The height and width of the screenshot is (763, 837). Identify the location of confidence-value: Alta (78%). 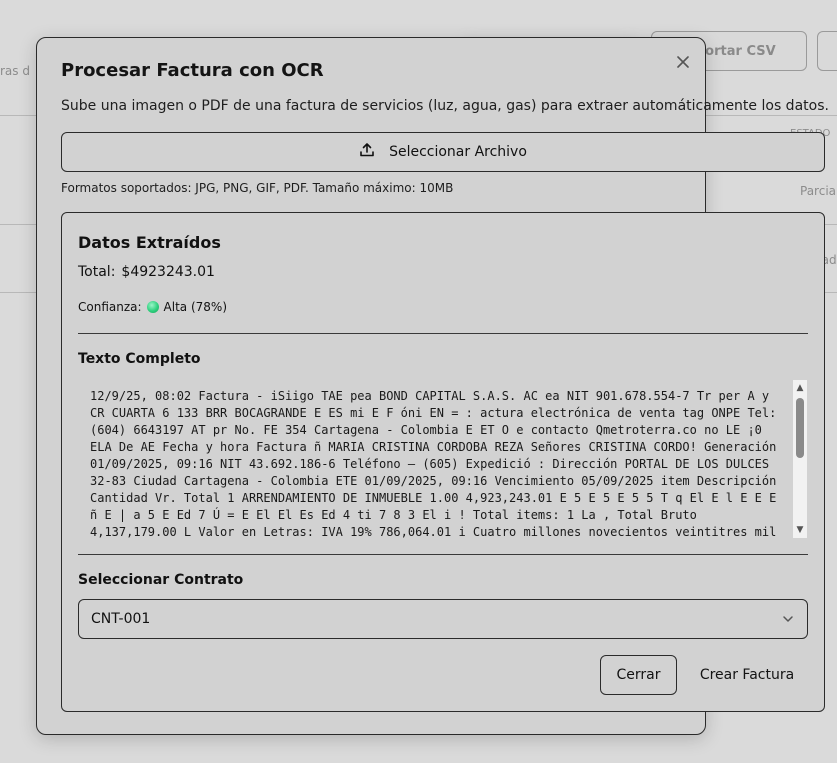
(195, 307).